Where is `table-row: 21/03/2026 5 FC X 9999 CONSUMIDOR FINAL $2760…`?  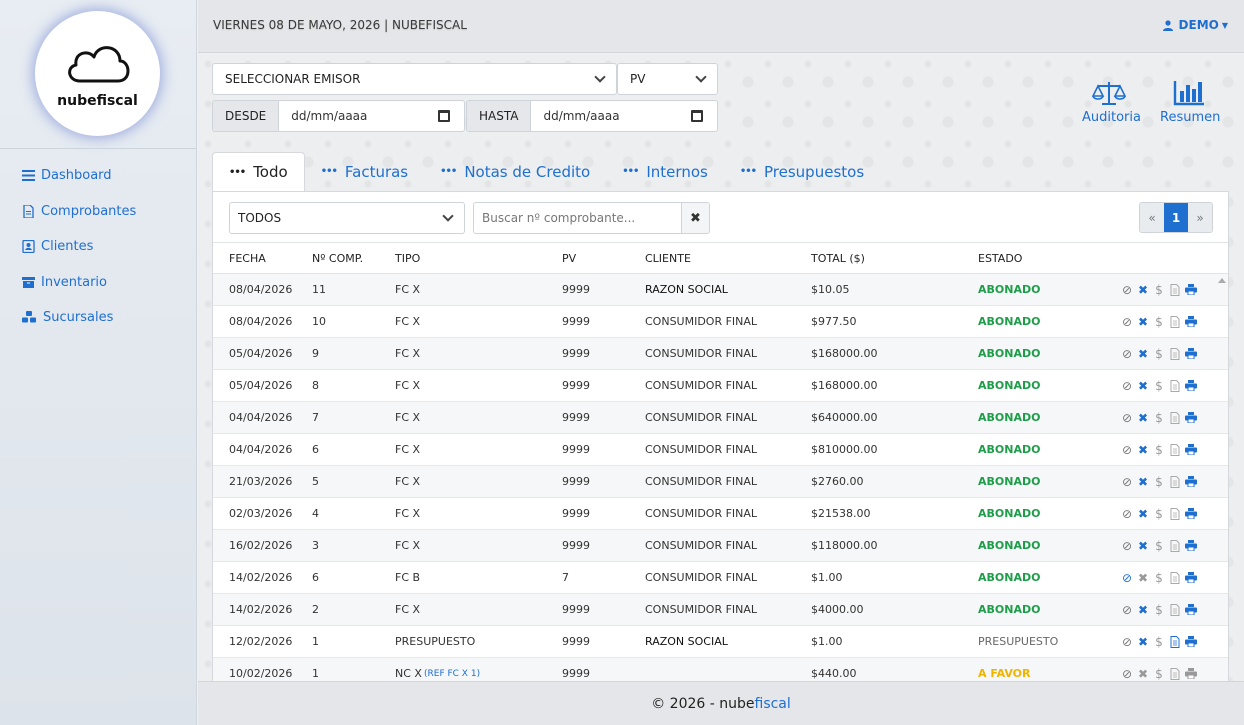
table-row: 21/03/2026 5 FC X 9999 CONSUMIDOR FINAL $2760… is located at coordinates (720, 482).